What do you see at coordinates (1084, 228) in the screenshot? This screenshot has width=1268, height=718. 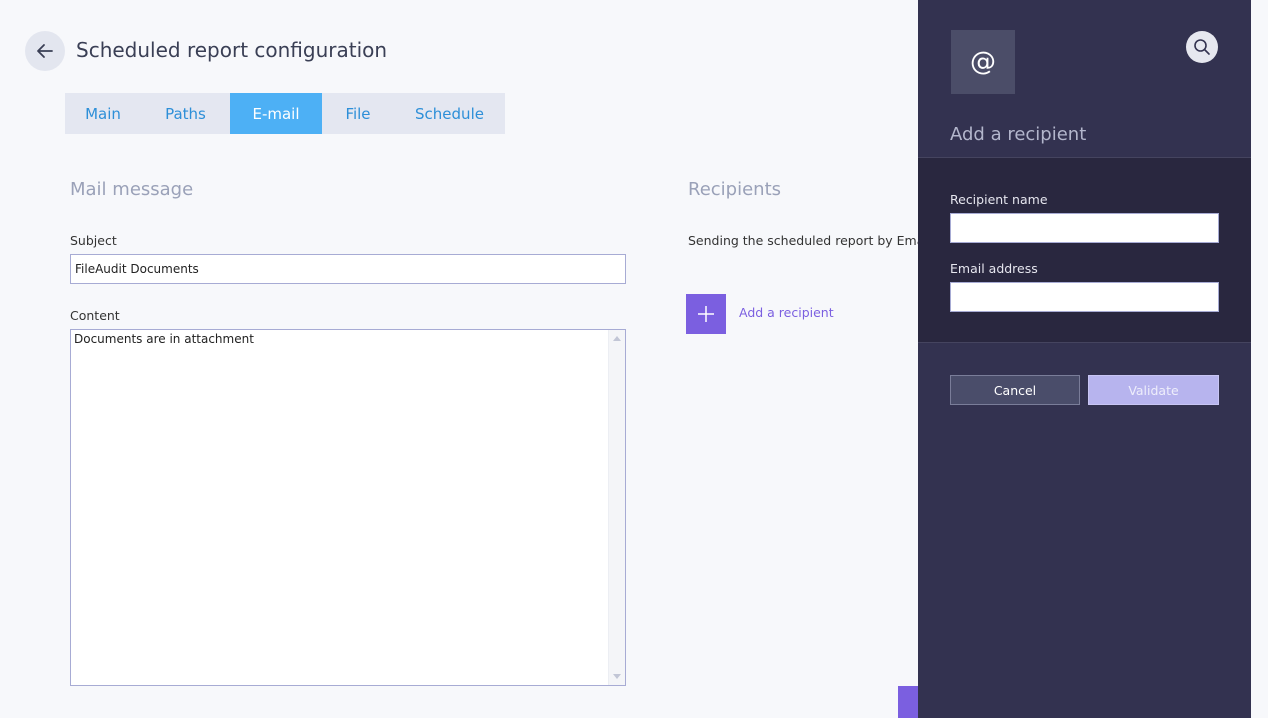 I see `recipient-name-input` at bounding box center [1084, 228].